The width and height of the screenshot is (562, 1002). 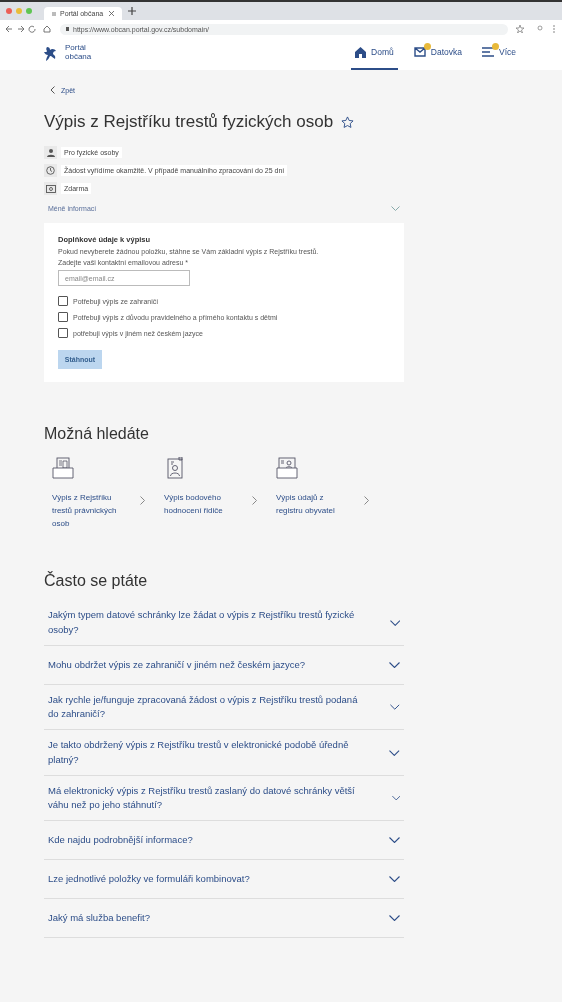 I want to click on home-icon, so click(x=361, y=52).